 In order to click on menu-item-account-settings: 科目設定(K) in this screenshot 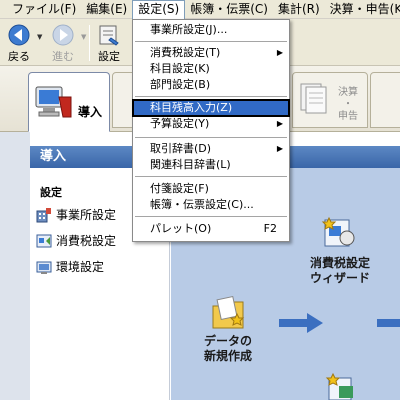, I will do `click(211, 69)`.